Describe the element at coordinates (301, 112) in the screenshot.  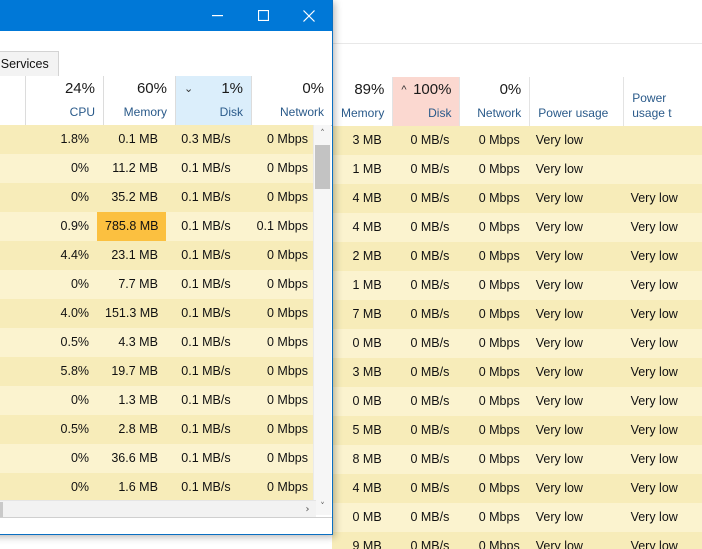
I see `fg-column-network-label: Network` at that location.